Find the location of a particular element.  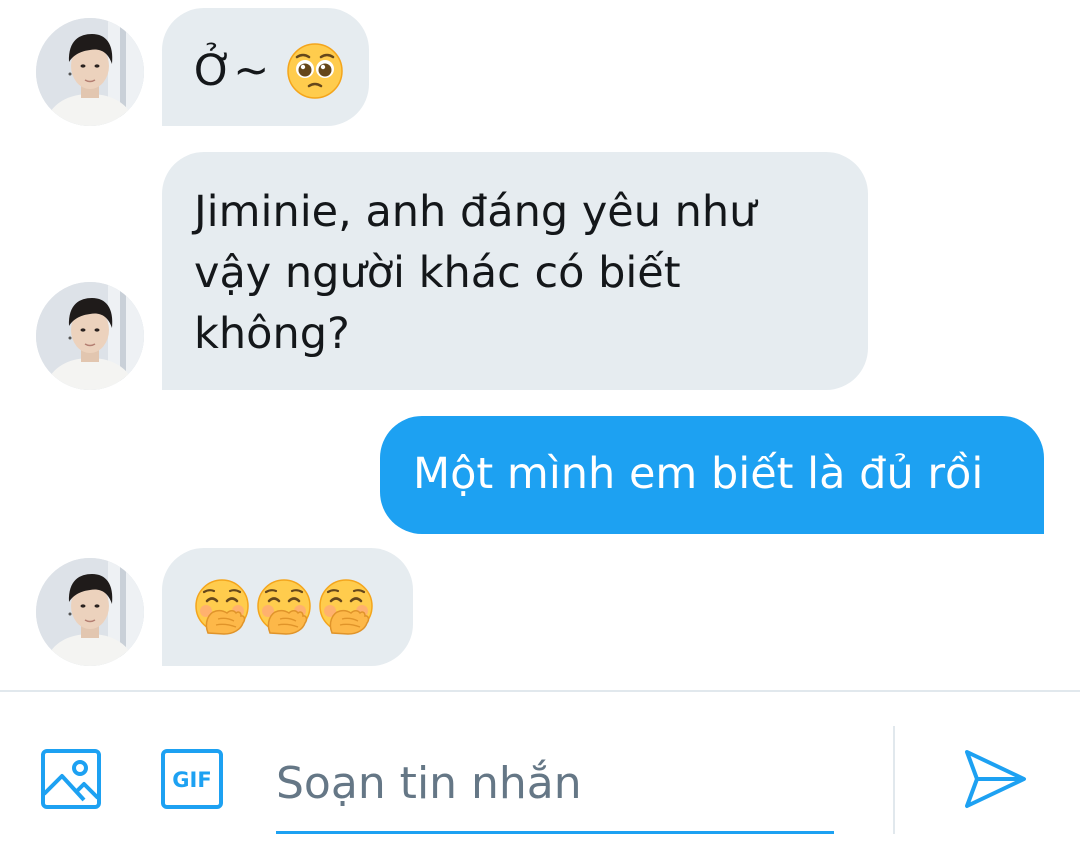

message-text: Một mình em biết là đủ rồi is located at coordinates (698, 474).